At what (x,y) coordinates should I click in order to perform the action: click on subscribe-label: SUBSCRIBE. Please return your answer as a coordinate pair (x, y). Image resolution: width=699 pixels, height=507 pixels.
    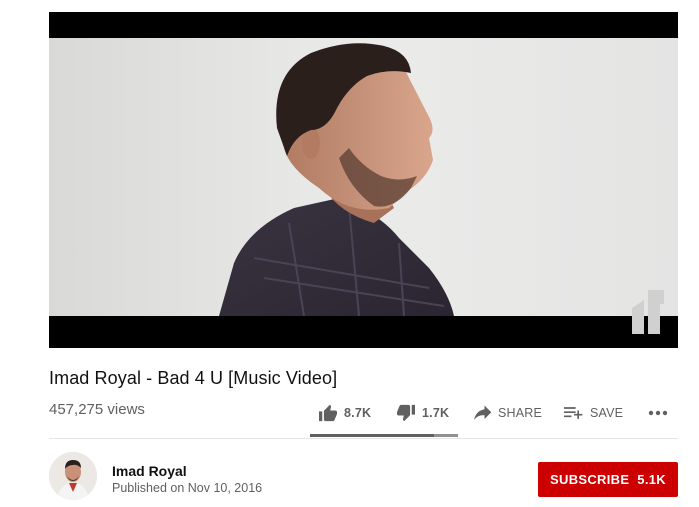
    Looking at the image, I should click on (590, 479).